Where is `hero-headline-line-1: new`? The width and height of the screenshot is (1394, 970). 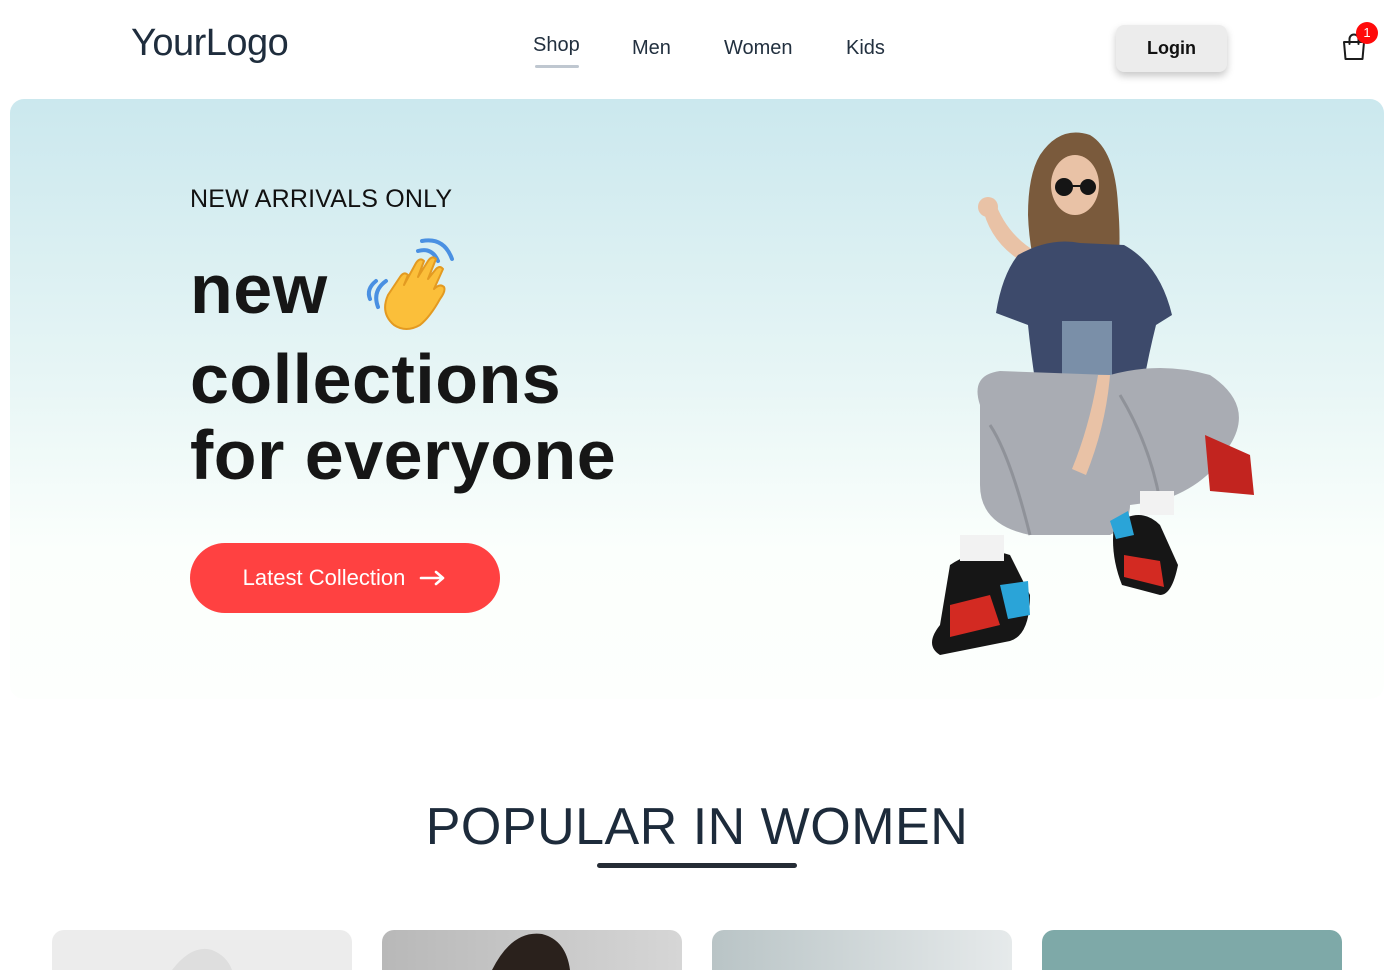
hero-headline-line-1: new is located at coordinates (259, 289).